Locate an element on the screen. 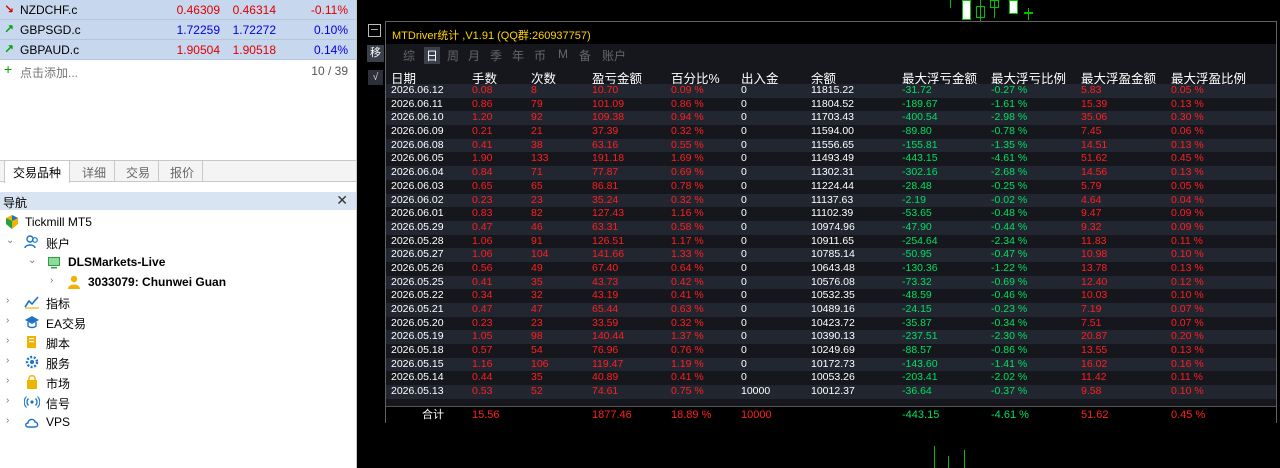 The width and height of the screenshot is (1280, 468). col-lots: 0.47 is located at coordinates (482, 309).